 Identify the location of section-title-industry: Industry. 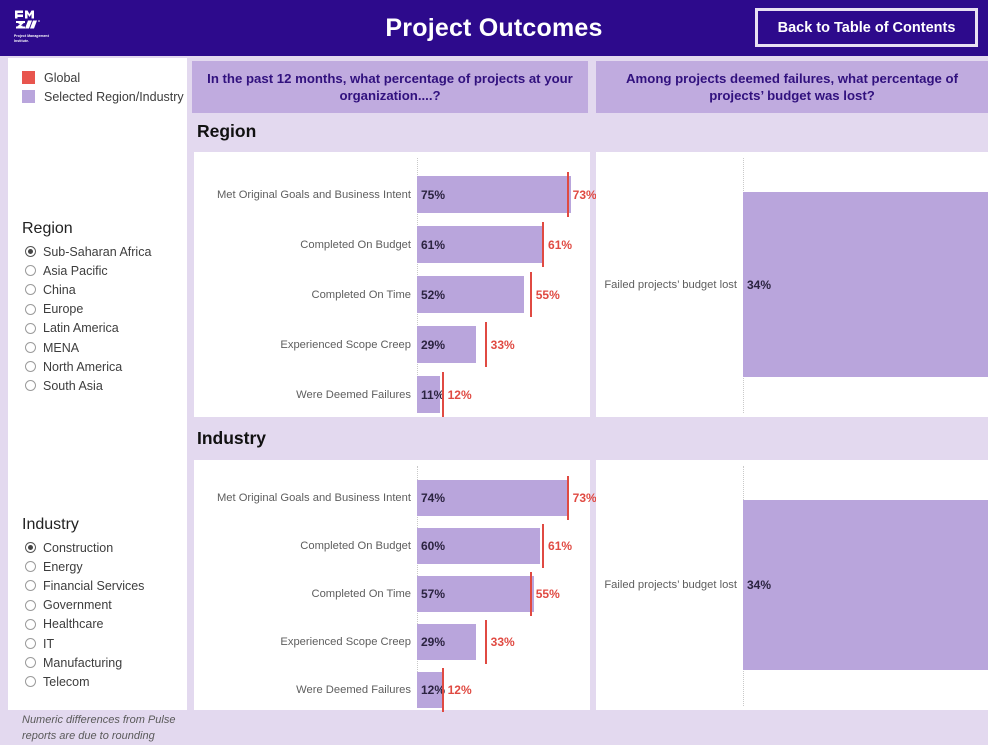
(232, 438).